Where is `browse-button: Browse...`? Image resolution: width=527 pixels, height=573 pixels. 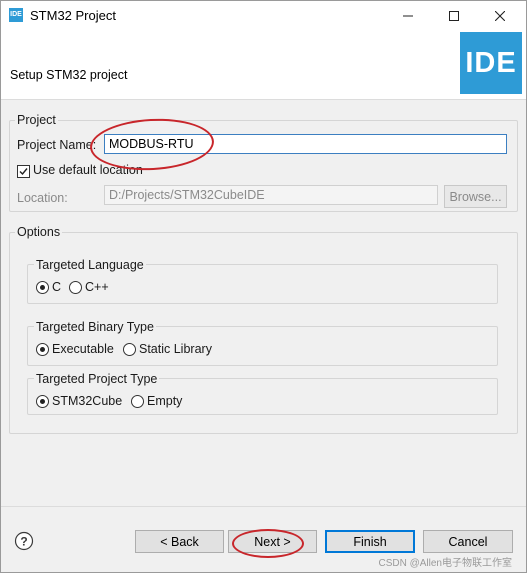
browse-button: Browse... is located at coordinates (475, 196).